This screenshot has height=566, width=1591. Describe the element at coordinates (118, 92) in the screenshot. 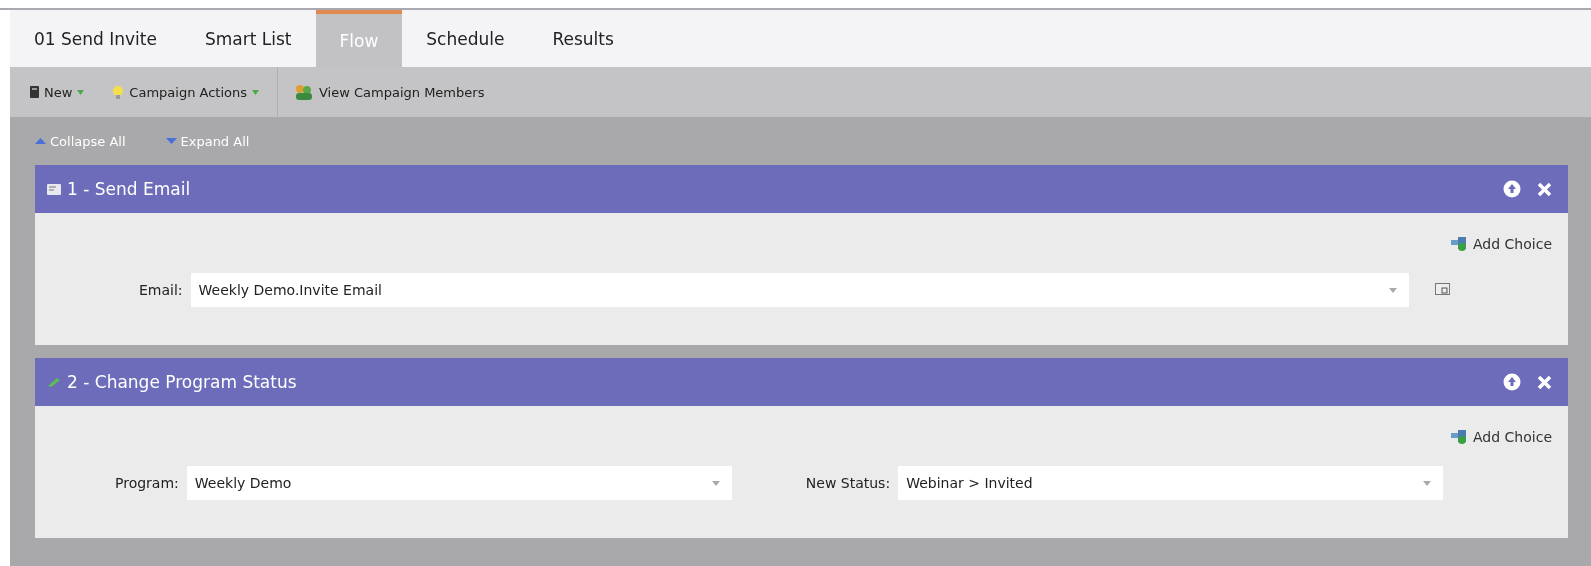

I see `lightbulb-icon` at that location.